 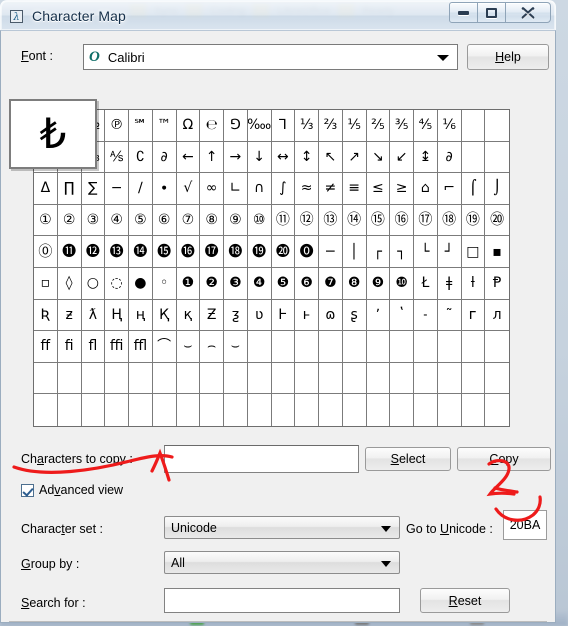 I want to click on character-cell: ﬄ, so click(x=141, y=347).